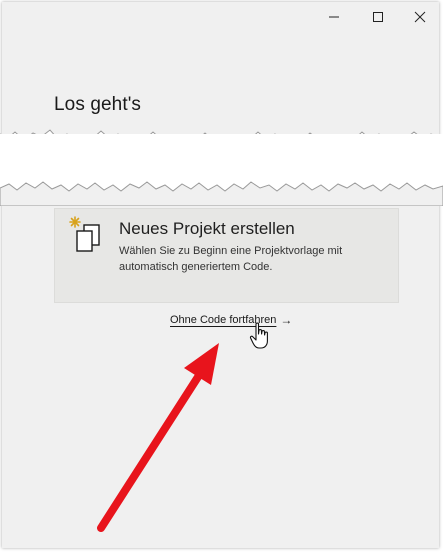 The width and height of the screenshot is (443, 552). What do you see at coordinates (220, 17) in the screenshot?
I see `title-bar` at bounding box center [220, 17].